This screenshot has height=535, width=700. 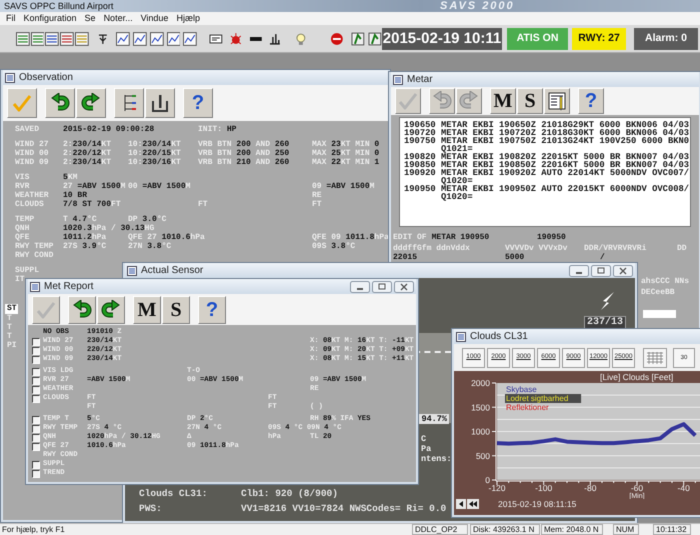 What do you see at coordinates (160, 103) in the screenshot?
I see `gauge-button` at bounding box center [160, 103].